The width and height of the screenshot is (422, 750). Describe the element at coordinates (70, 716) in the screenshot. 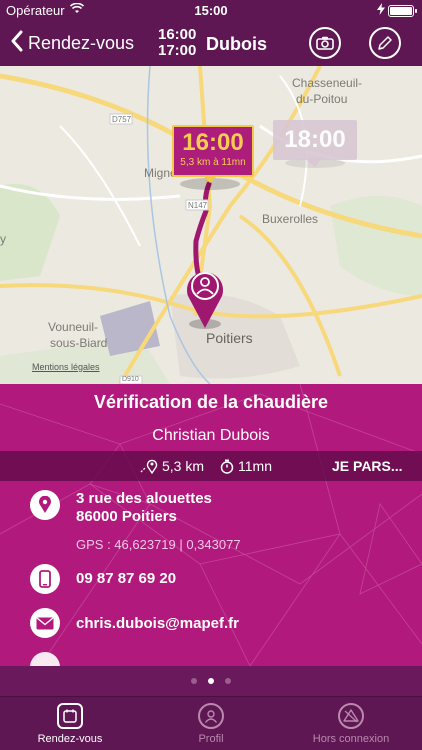

I see `calendar-icon` at that location.